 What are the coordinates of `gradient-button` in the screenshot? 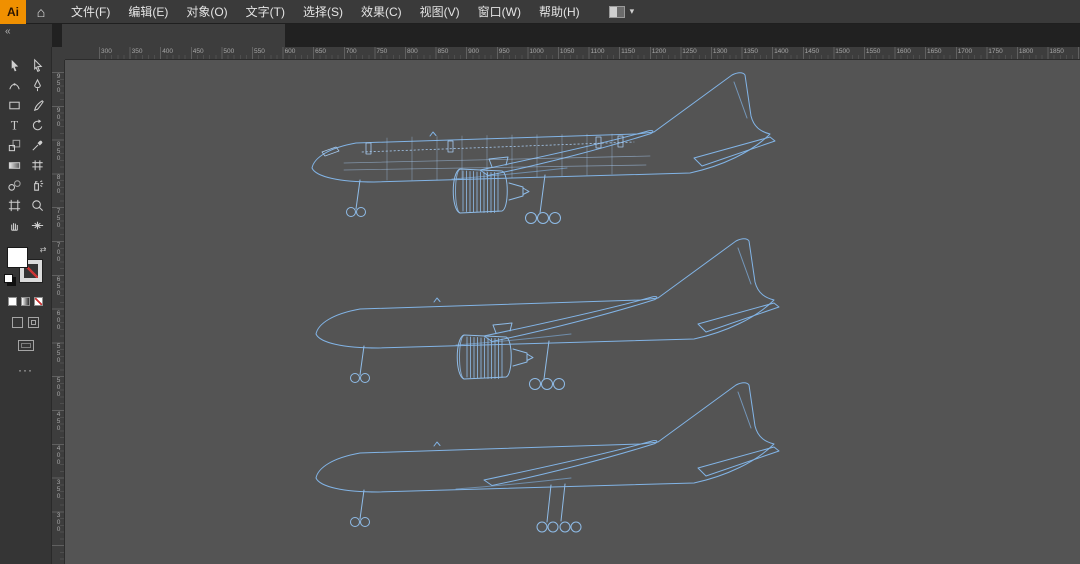 It's located at (25, 301).